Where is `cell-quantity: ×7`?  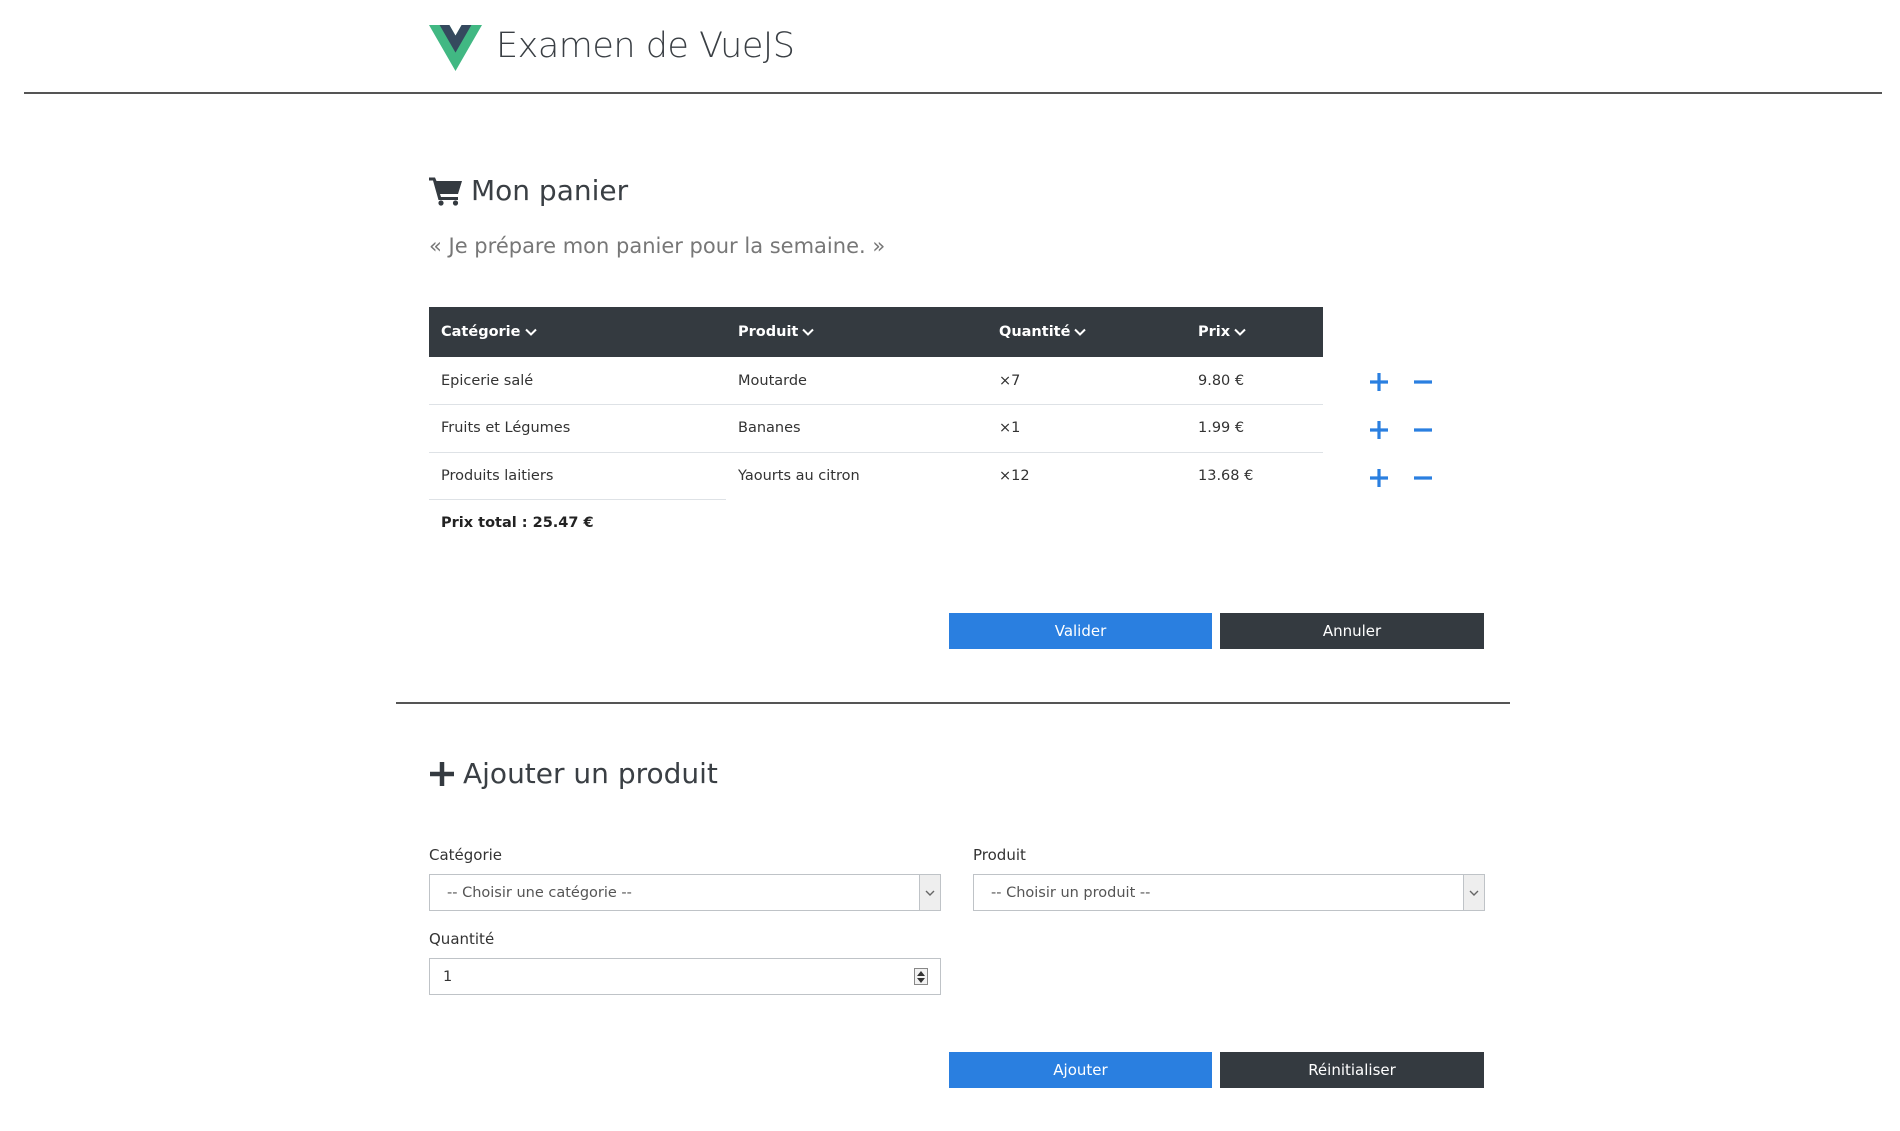
cell-quantity: ×7 is located at coordinates (1010, 380).